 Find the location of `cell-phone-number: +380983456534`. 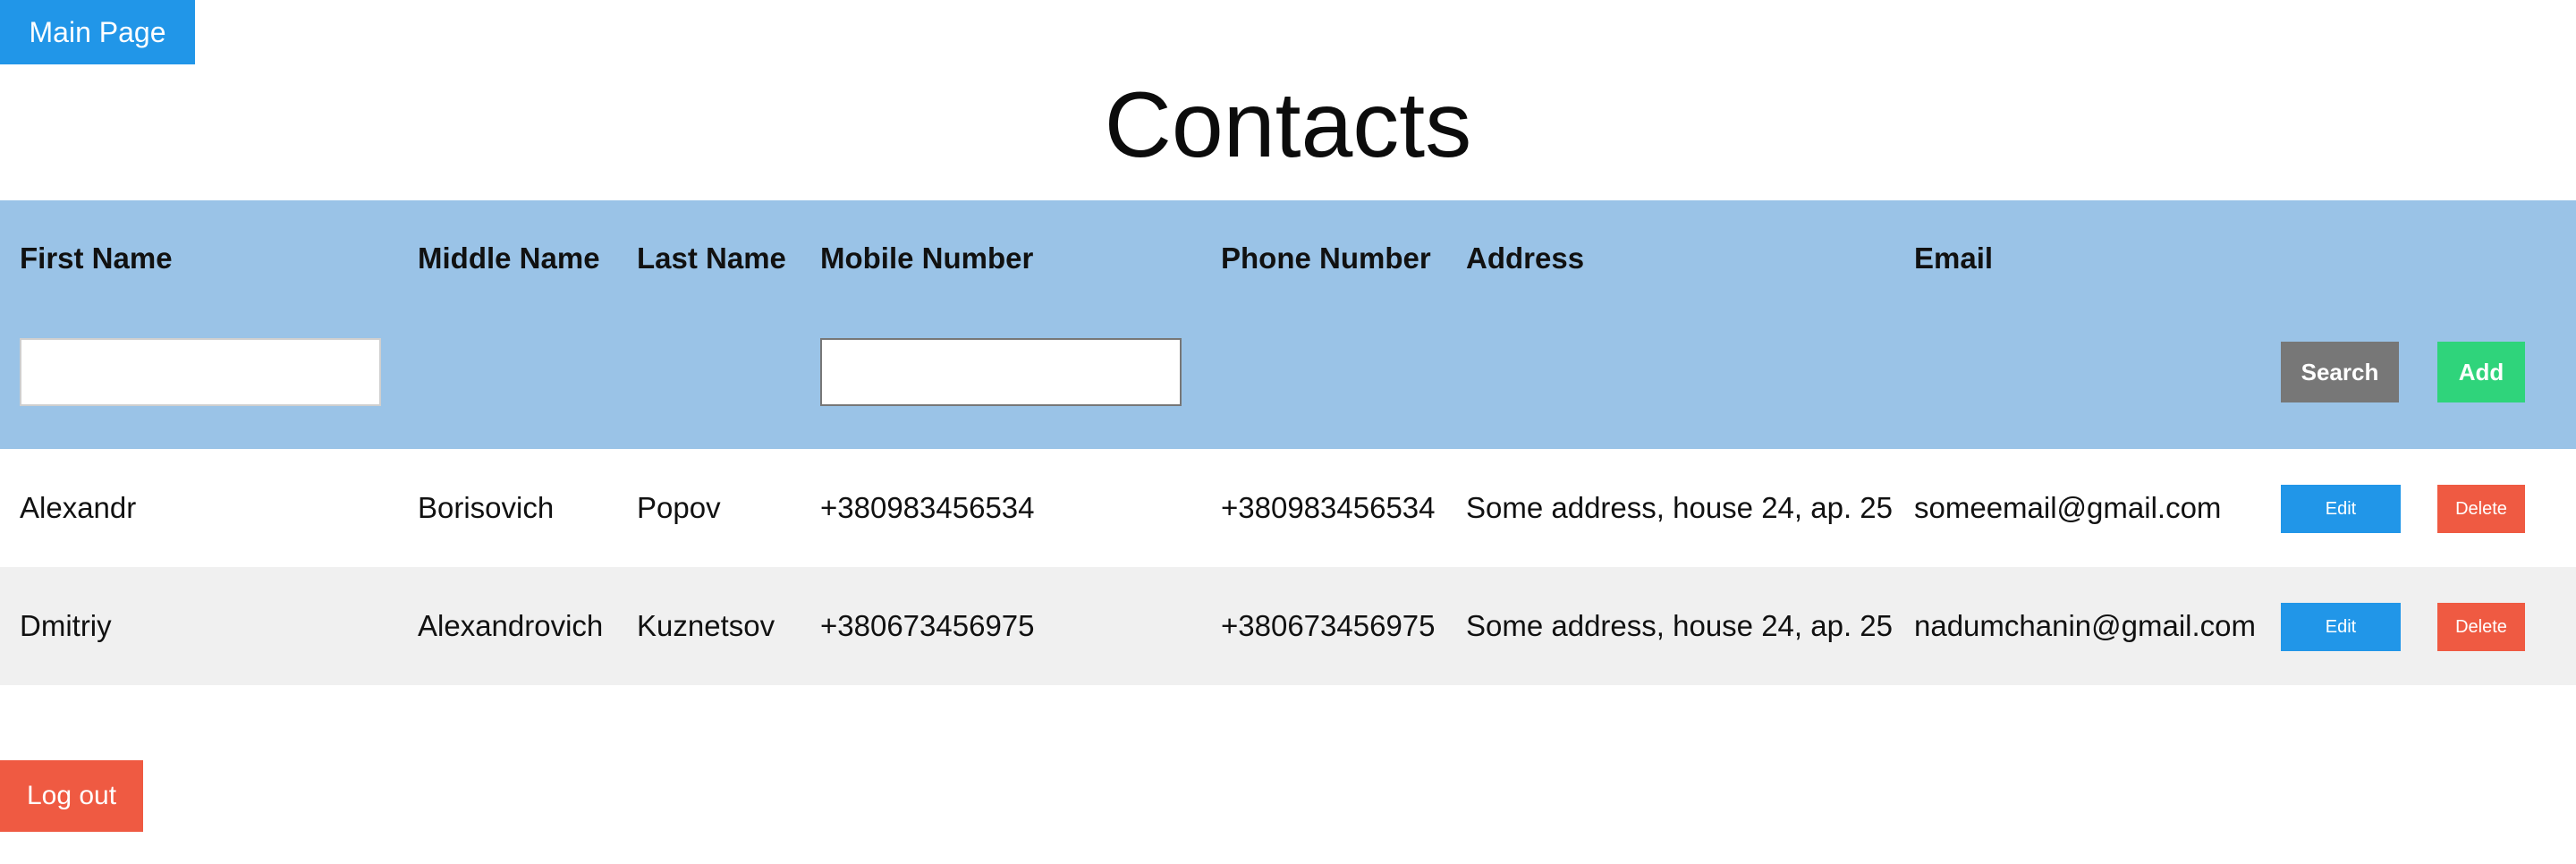

cell-phone-number: +380983456534 is located at coordinates (1328, 507).